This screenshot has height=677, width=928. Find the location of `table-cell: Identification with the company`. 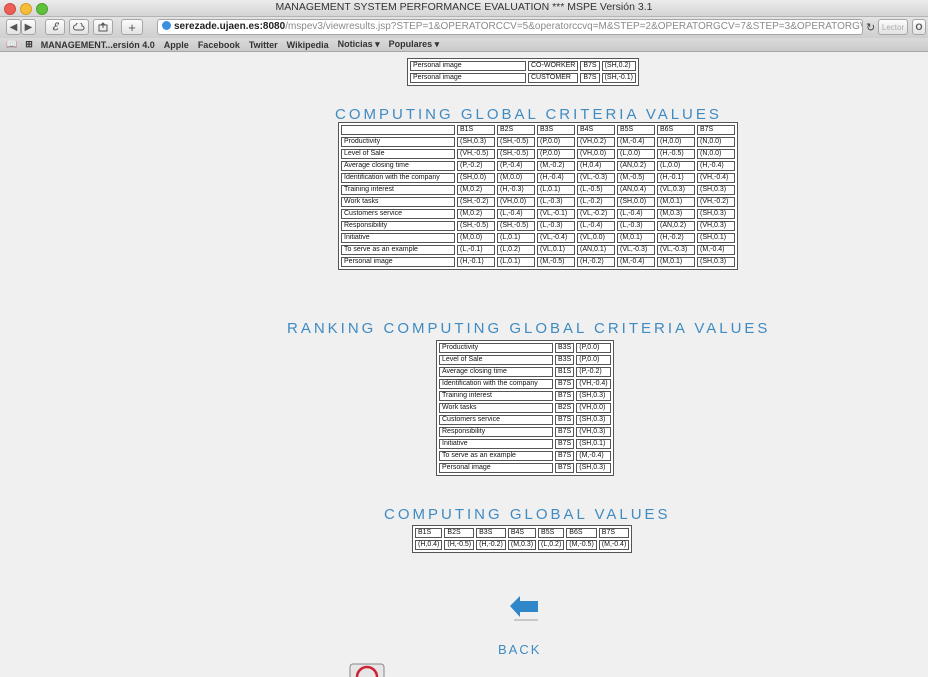

table-cell: Identification with the company is located at coordinates (496, 384).